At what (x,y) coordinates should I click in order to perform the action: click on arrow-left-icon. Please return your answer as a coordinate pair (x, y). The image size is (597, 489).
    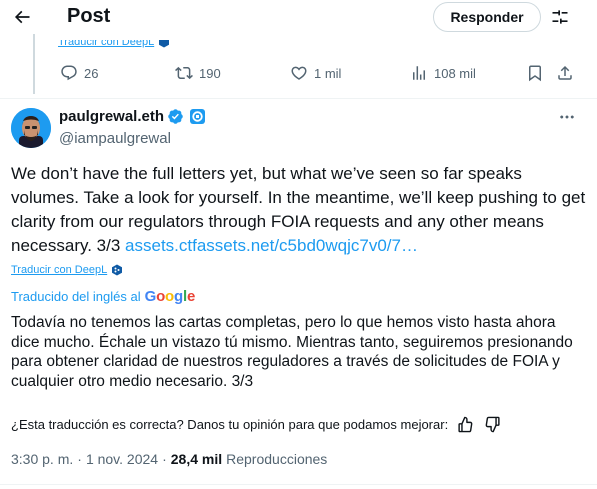
    Looking at the image, I should click on (22, 17).